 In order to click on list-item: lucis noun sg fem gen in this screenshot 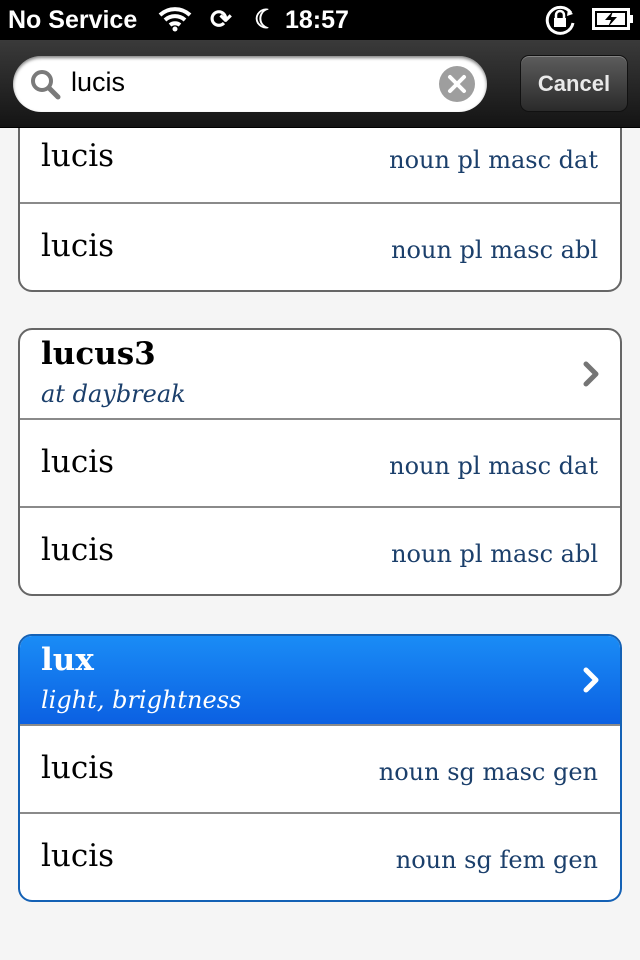, I will do `click(320, 856)`.